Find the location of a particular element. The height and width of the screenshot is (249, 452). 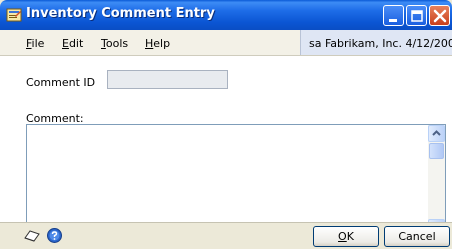

minimize-button is located at coordinates (393, 15).